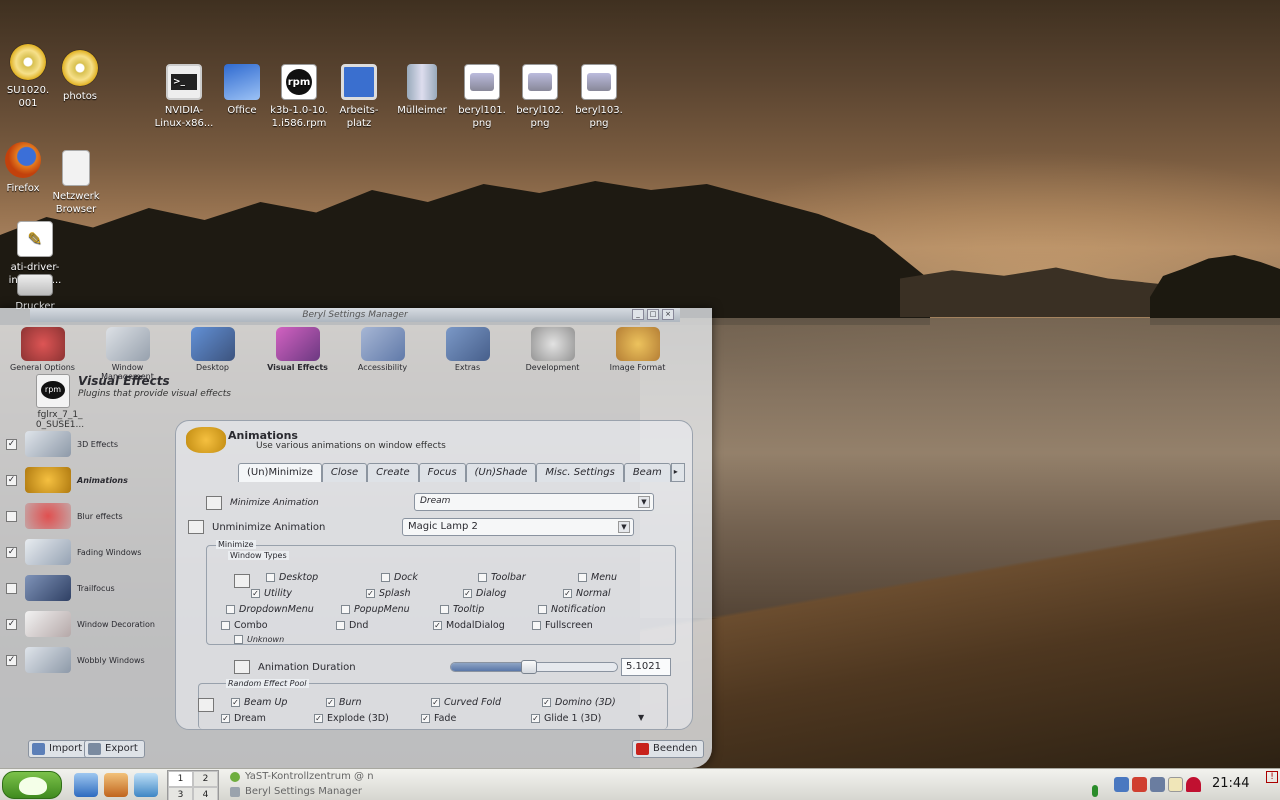 Image resolution: width=1280 pixels, height=800 pixels. Describe the element at coordinates (355, 315) in the screenshot. I see `window-titlebar: Beryl Settings Manager` at that location.